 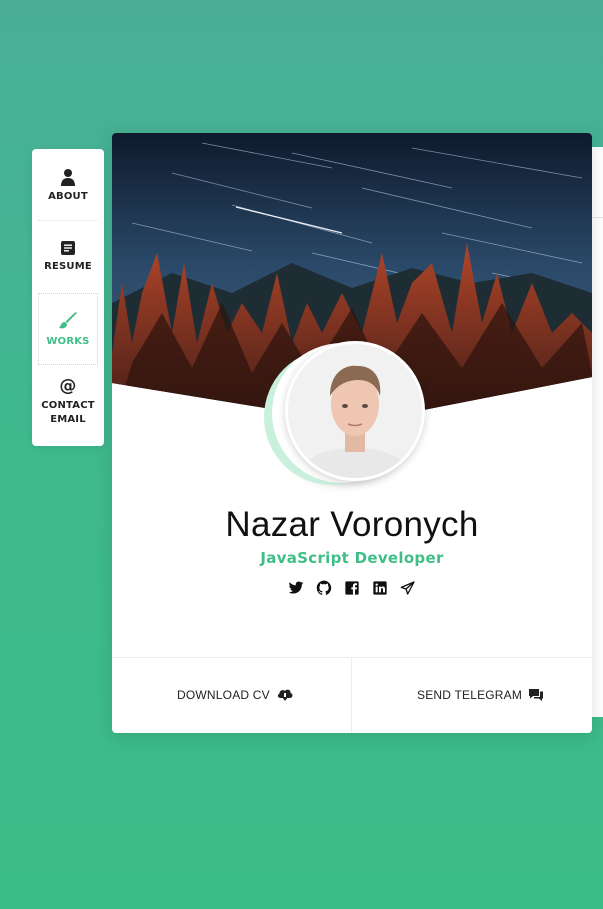 I want to click on nav-item-resume: RESUME, so click(x=68, y=257).